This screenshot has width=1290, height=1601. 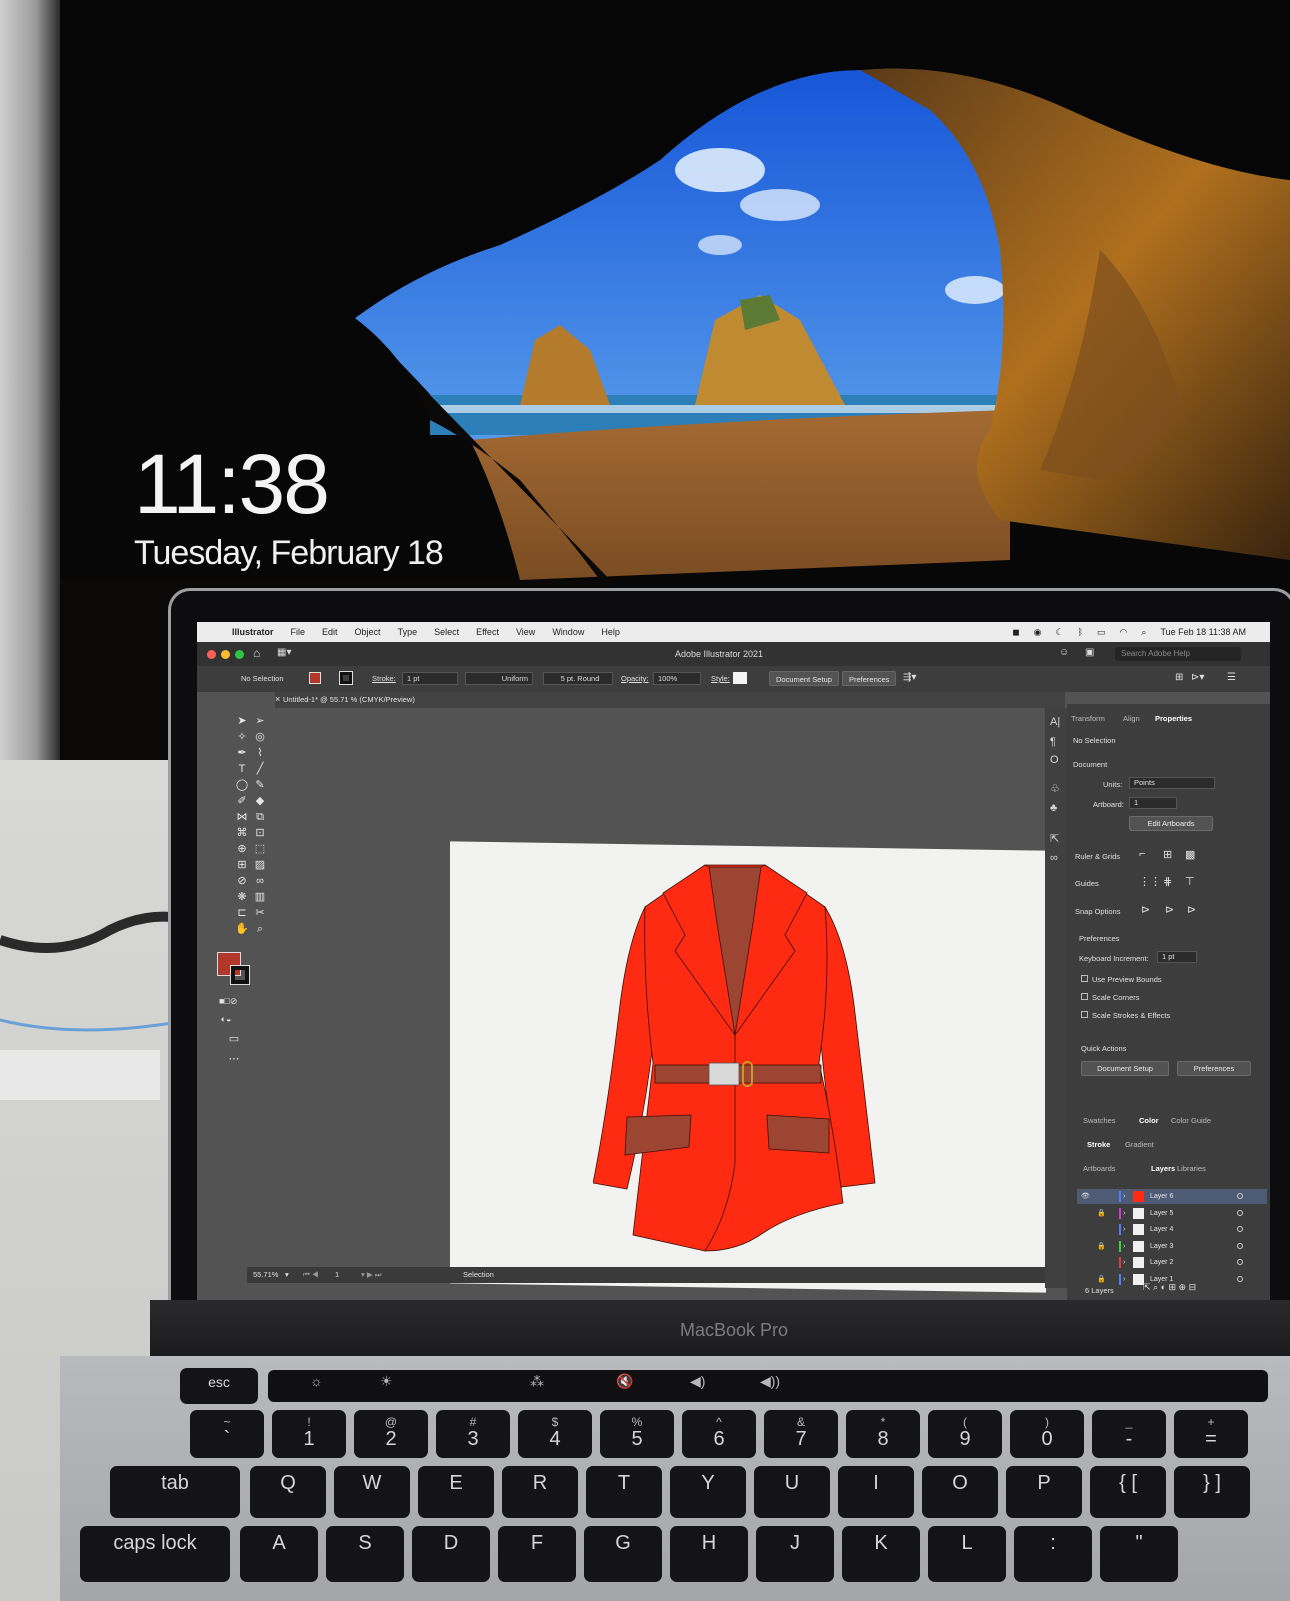 I want to click on blend-tool-icon: ∞, so click(x=260, y=881).